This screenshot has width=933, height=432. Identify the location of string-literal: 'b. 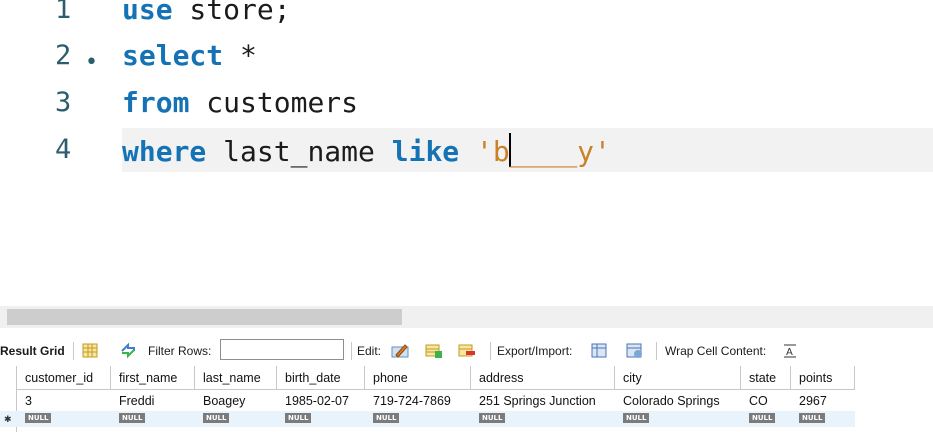
(493, 151).